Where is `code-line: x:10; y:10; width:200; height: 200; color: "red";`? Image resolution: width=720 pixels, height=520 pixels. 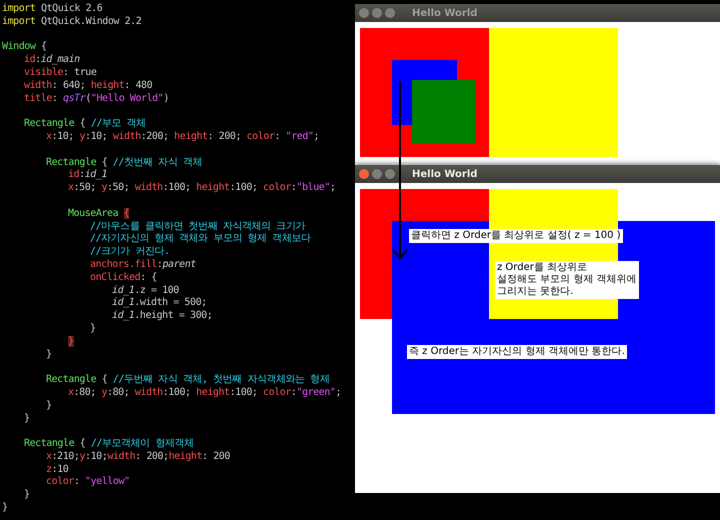
code-line: x:10; y:10; width:200; height: 200; color: "red"; is located at coordinates (183, 137).